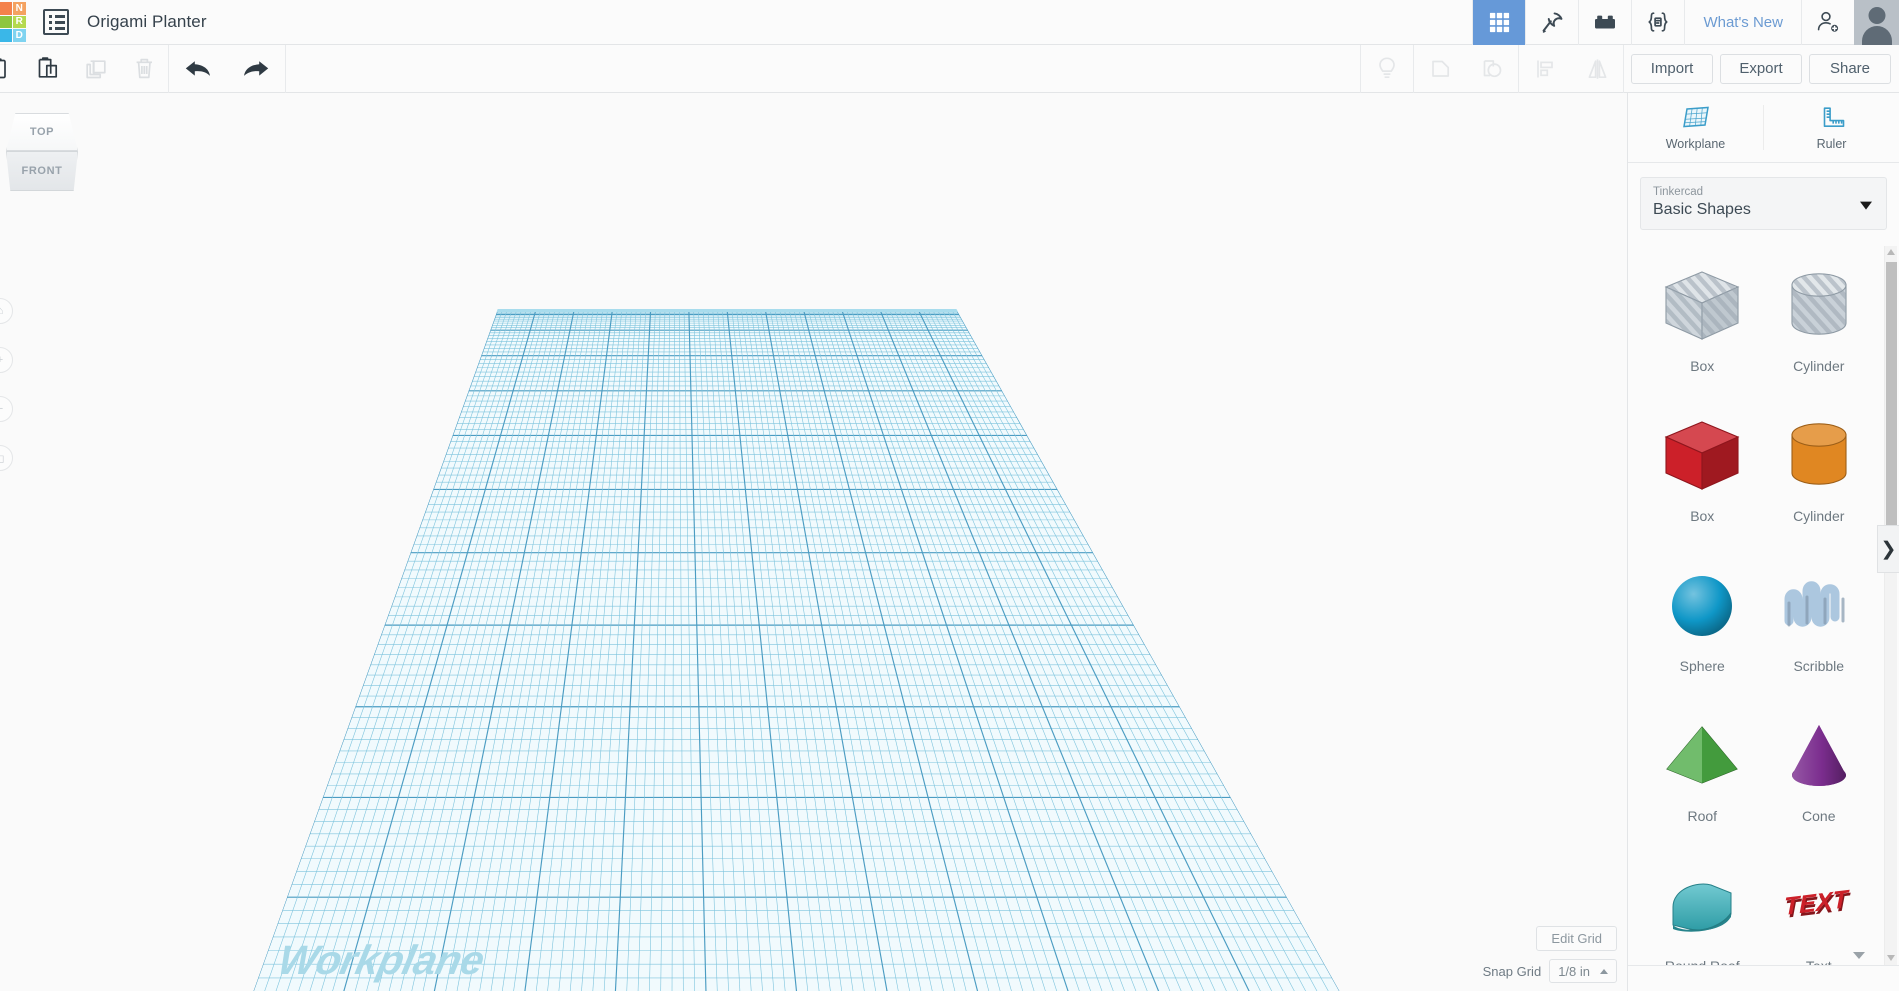 The height and width of the screenshot is (991, 1899). Describe the element at coordinates (1672, 68) in the screenshot. I see `import-button: Import` at that location.